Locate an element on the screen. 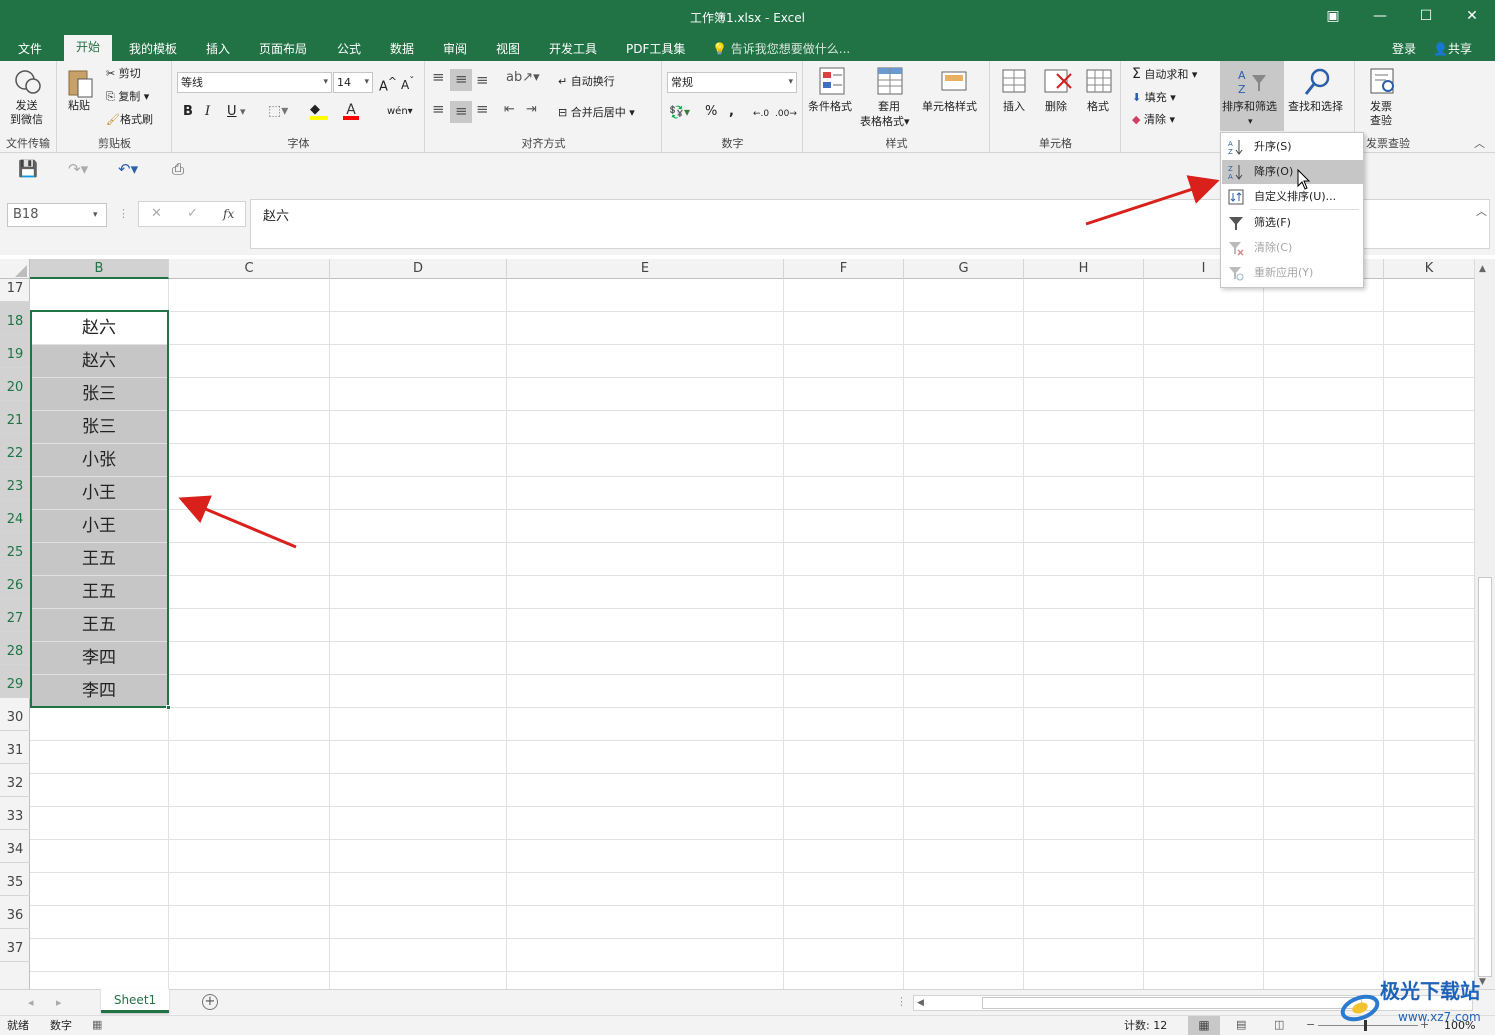 This screenshot has width=1495, height=1035. row-header: 34 is located at coordinates (15, 846).